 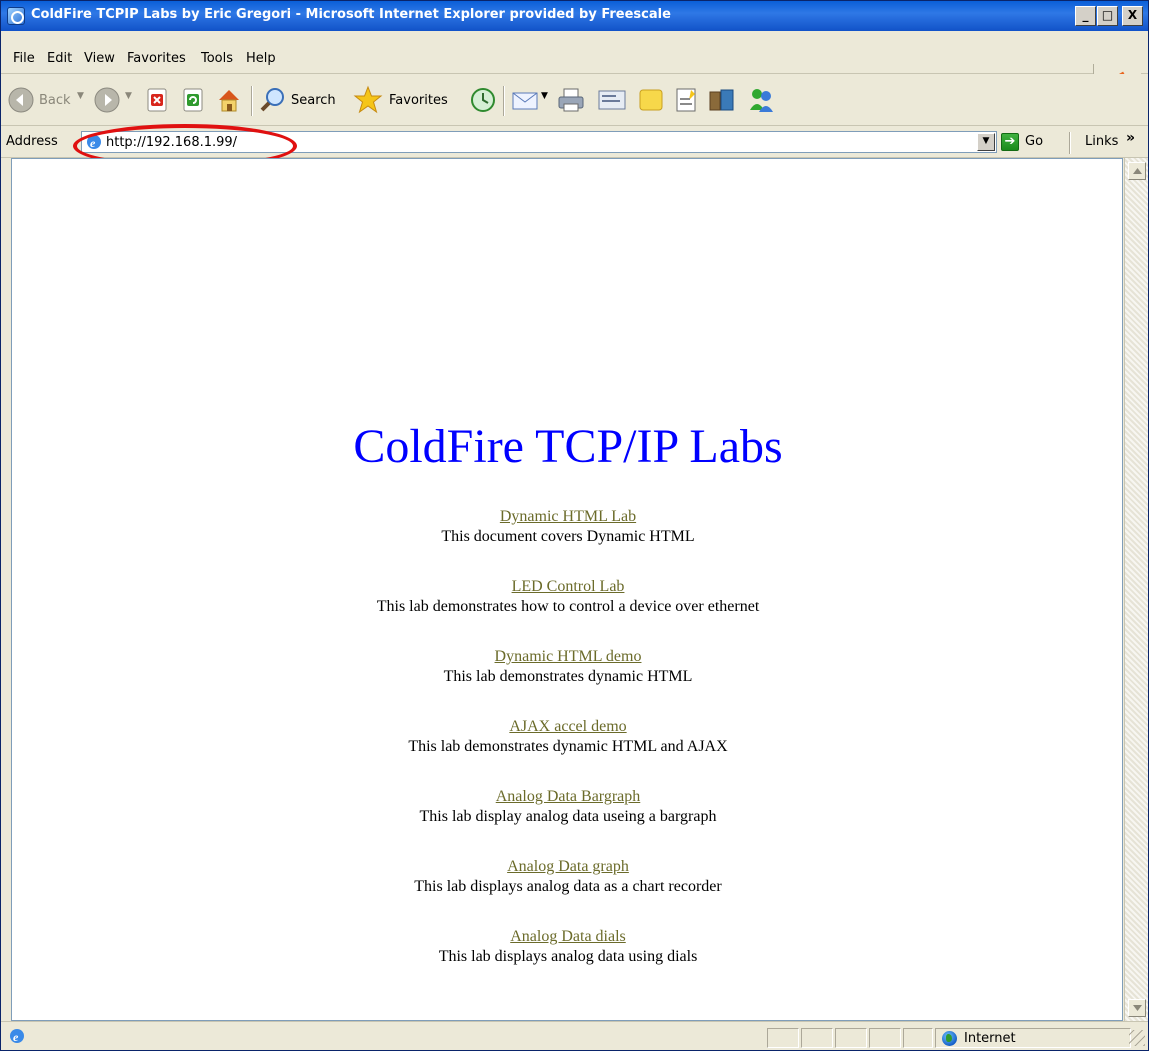 What do you see at coordinates (761, 100) in the screenshot?
I see `messenger-icon` at bounding box center [761, 100].